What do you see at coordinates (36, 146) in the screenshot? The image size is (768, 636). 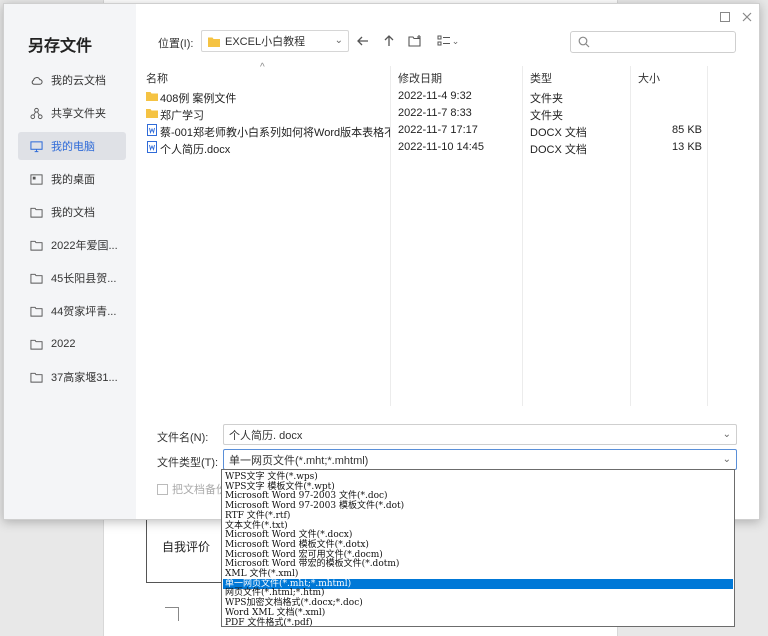 I see `computer-icon` at bounding box center [36, 146].